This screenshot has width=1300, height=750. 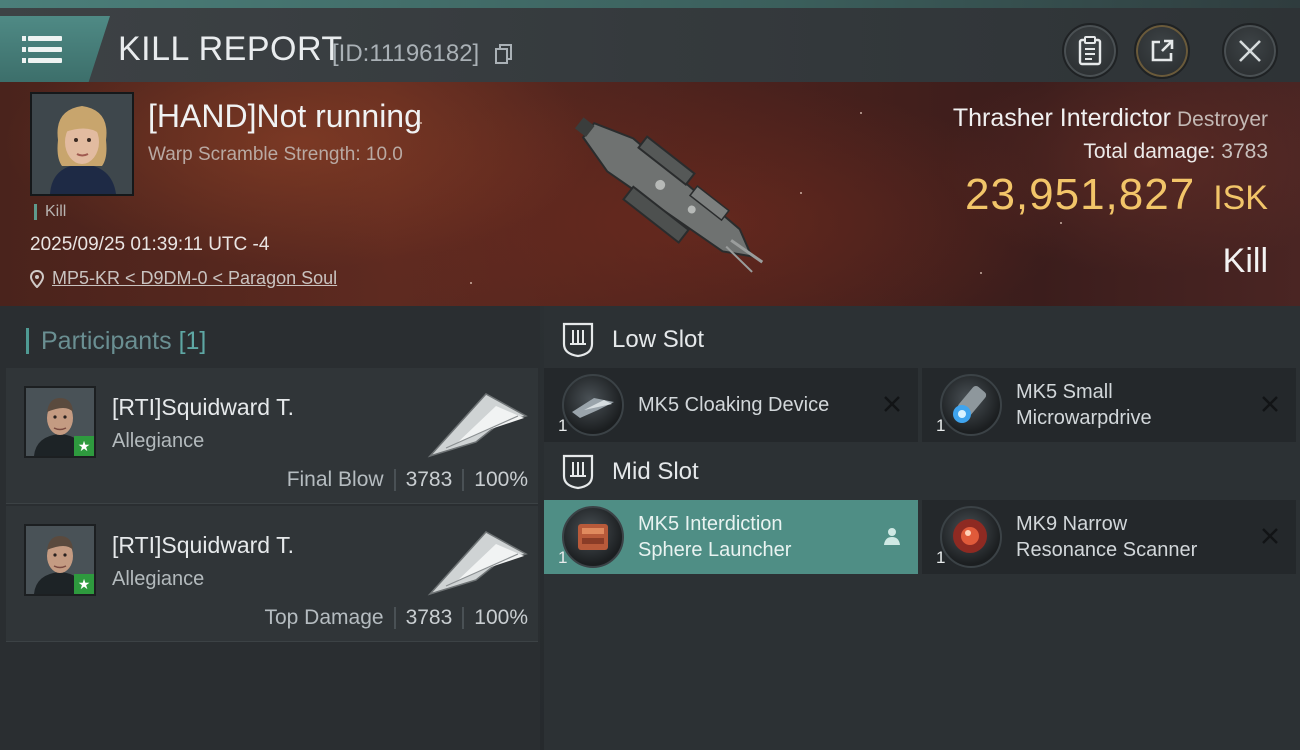 I want to click on ship-name: Thrasher Interdictor Destroyer, so click(x=1110, y=118).